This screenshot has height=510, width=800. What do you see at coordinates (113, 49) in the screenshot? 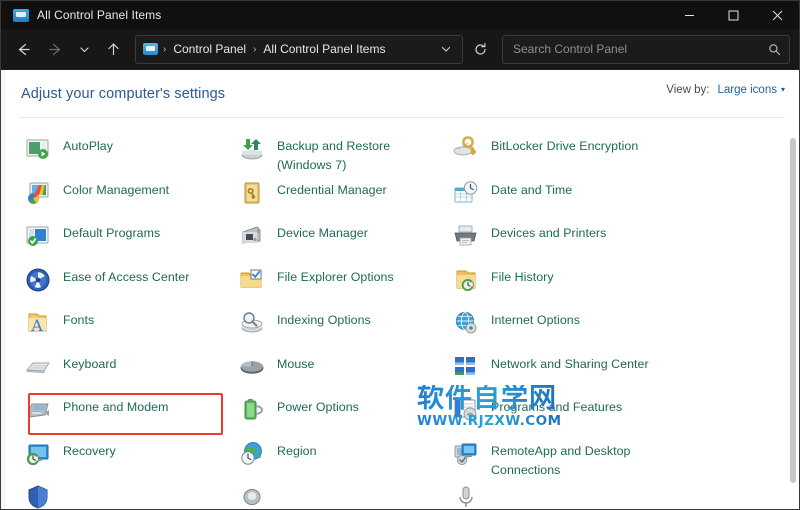
I see `up-arrow-icon` at bounding box center [113, 49].